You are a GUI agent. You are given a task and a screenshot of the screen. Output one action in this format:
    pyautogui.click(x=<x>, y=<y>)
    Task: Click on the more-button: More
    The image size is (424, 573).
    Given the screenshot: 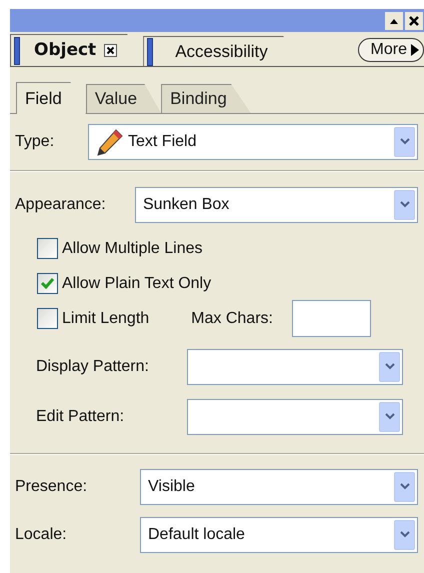 What is the action you would take?
    pyautogui.click(x=391, y=50)
    